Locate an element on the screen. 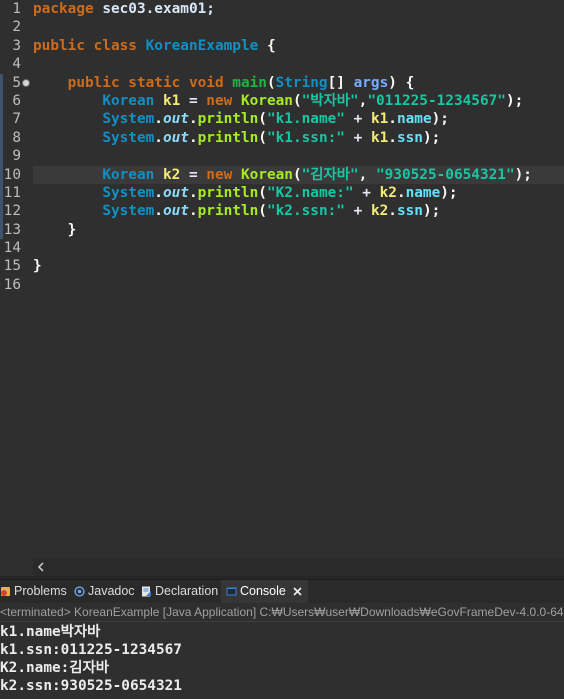 Image resolution: width=564 pixels, height=699 pixels. code-text: public class KoreanExample { is located at coordinates (298, 46).